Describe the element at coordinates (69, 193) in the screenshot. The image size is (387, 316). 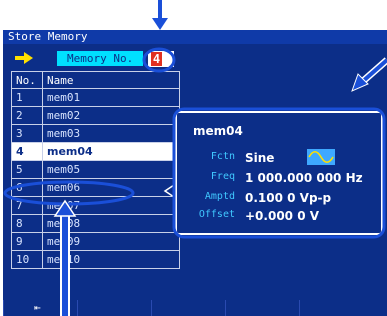
I see `annotation-ellipse-row` at that location.